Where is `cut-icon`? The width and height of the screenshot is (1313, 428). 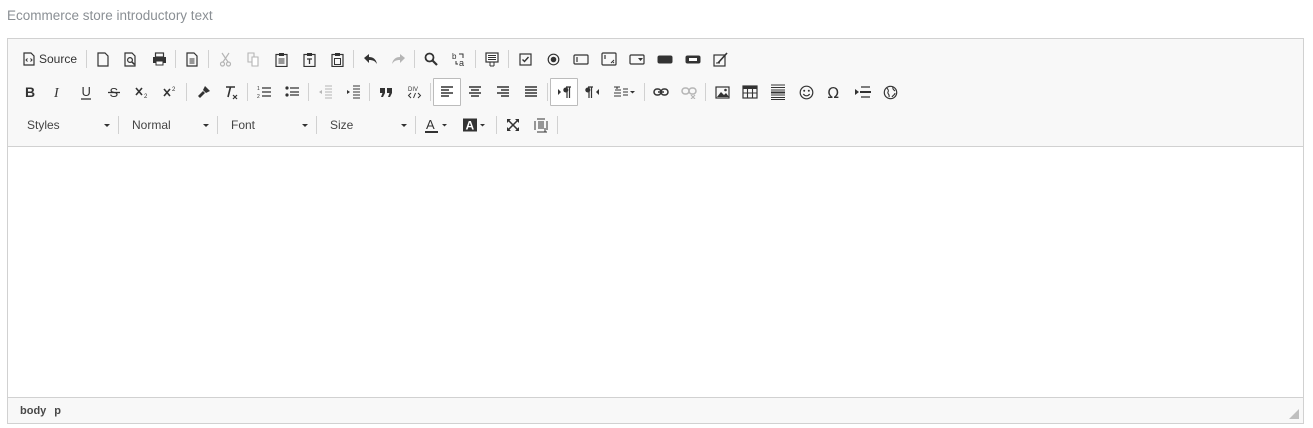
cut-icon is located at coordinates (225, 59).